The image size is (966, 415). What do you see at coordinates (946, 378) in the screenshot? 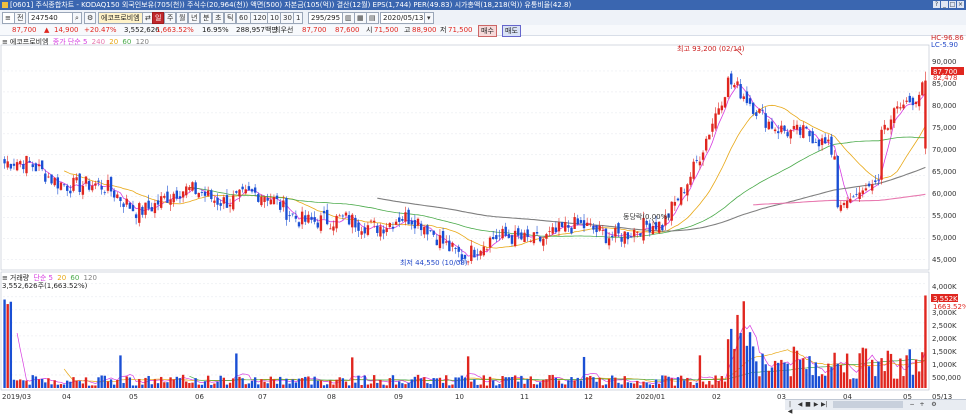
I see `volume-tick: 500,000` at bounding box center [946, 378].